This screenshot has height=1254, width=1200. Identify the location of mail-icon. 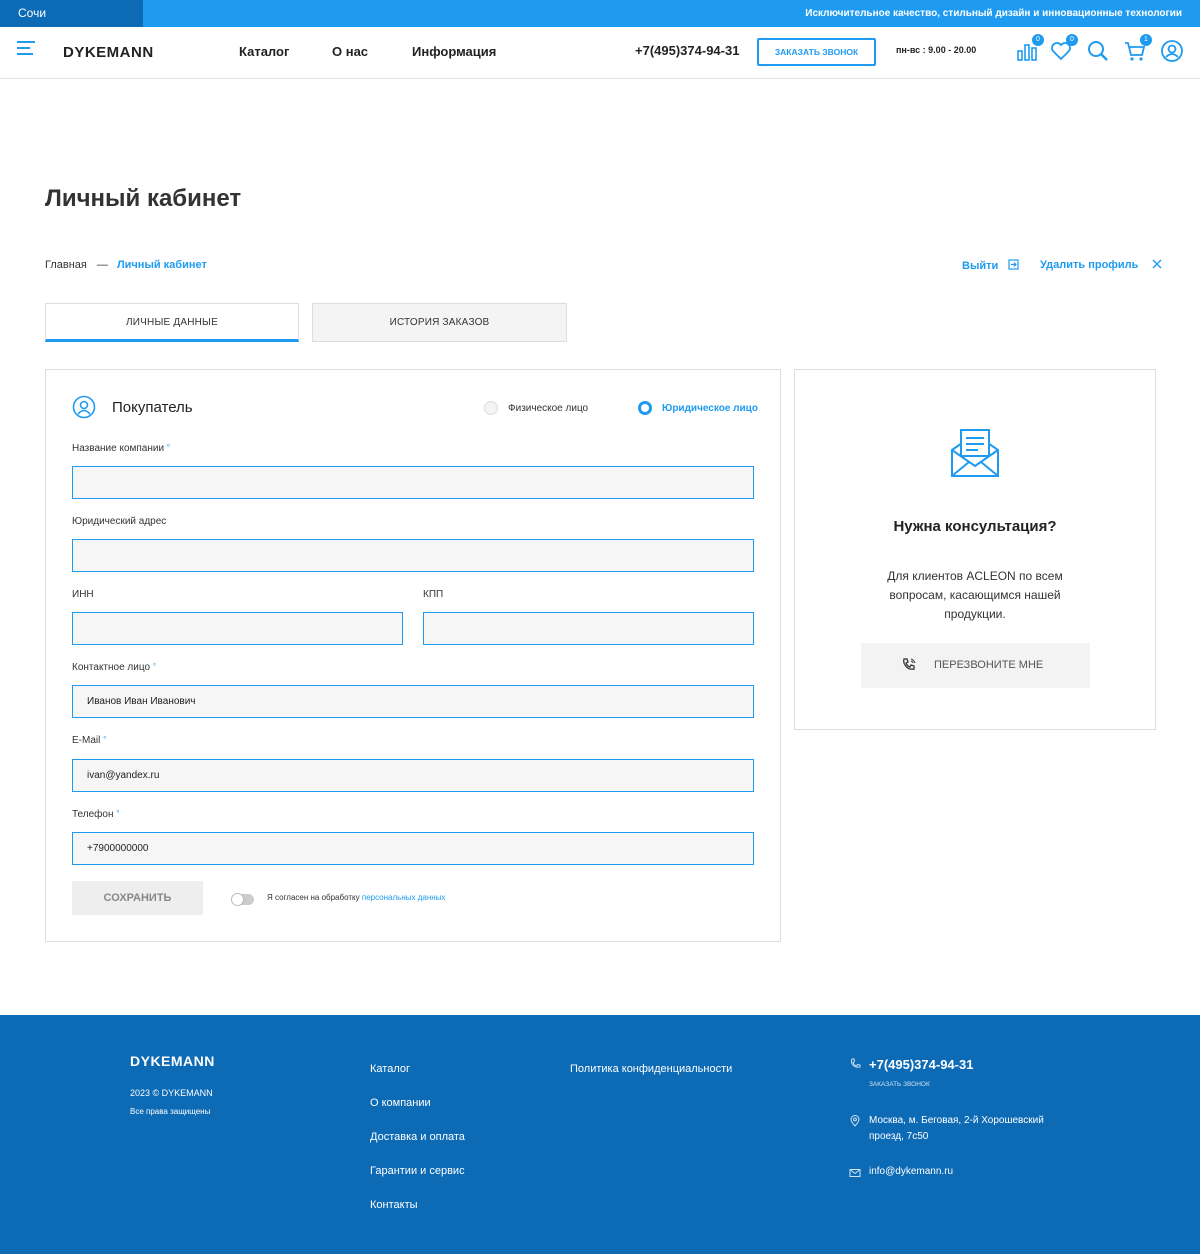
(855, 1173).